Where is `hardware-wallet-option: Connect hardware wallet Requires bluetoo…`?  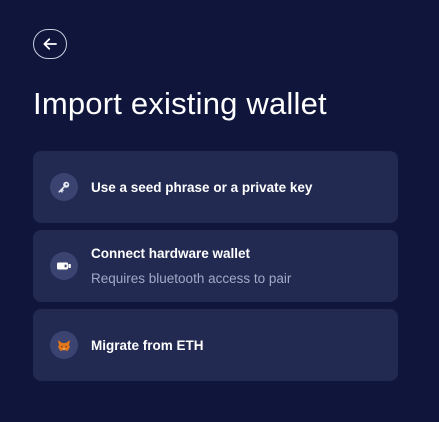
hardware-wallet-option: Connect hardware wallet Requires bluetoo… is located at coordinates (215, 266).